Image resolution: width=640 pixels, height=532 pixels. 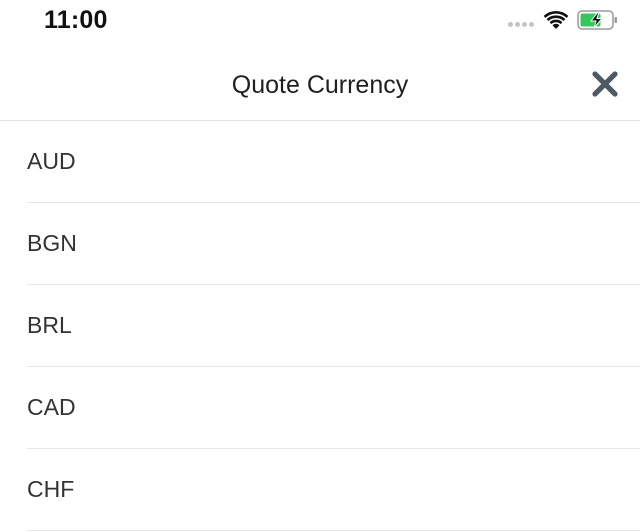 What do you see at coordinates (320, 85) in the screenshot?
I see `page-title: Quote Currency` at bounding box center [320, 85].